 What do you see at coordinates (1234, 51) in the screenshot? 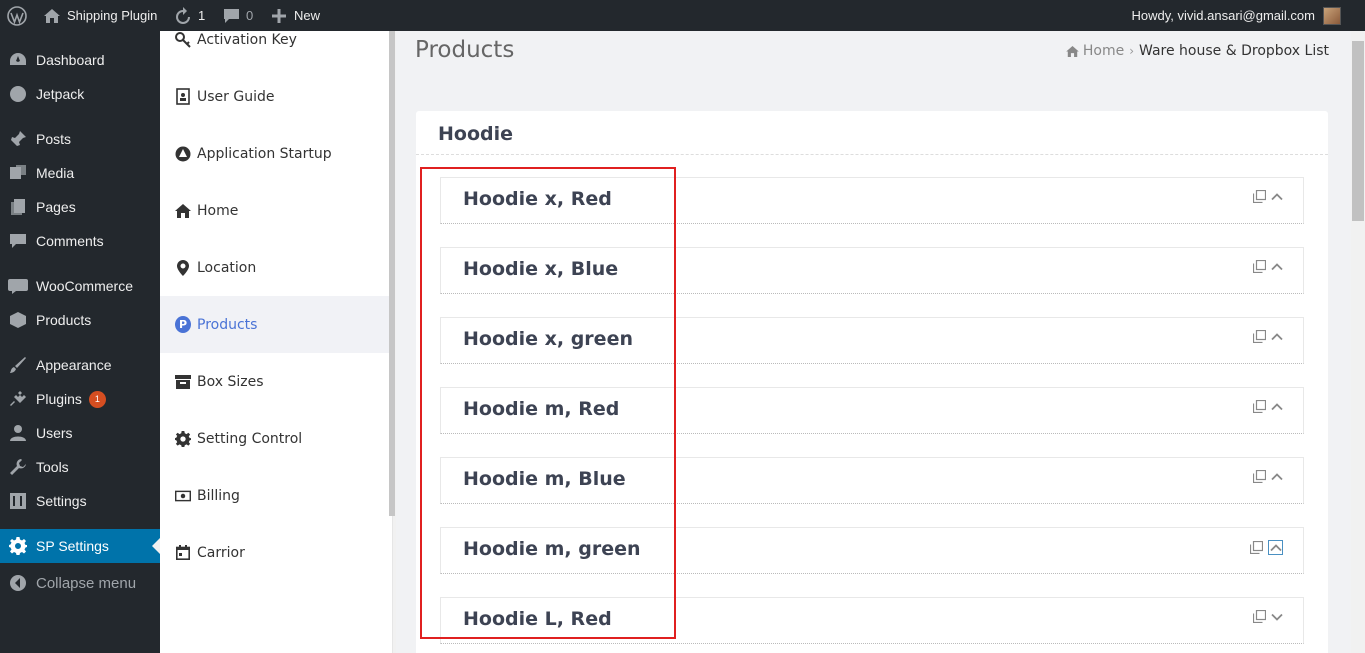
I see `breadcrumb-current: Ware house & Dropbox List` at bounding box center [1234, 51].